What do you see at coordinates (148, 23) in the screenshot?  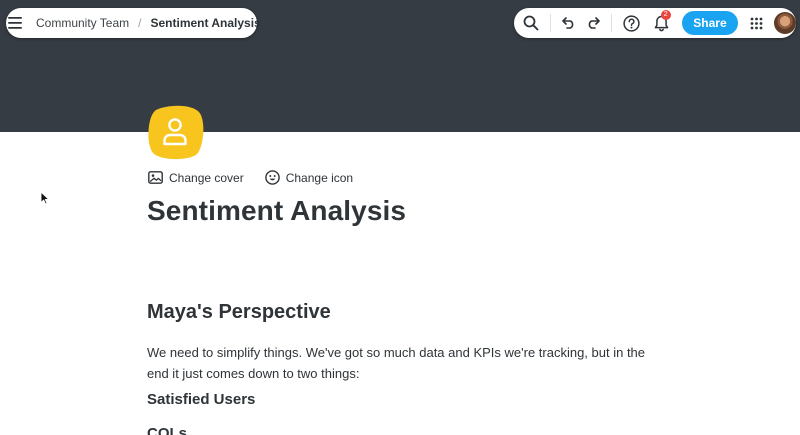 I see `breadcrumb: Community Team / Sentiment Analysis` at bounding box center [148, 23].